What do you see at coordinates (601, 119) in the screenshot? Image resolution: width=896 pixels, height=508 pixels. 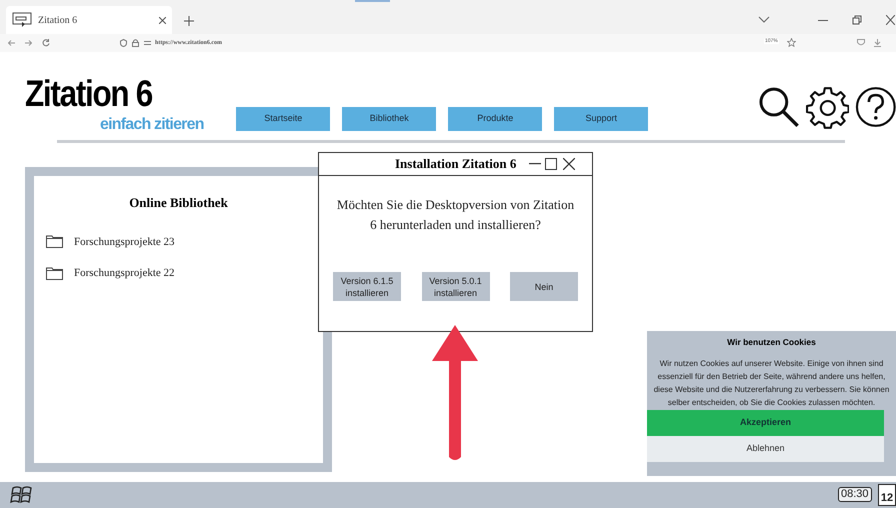 I see `nav-button: Support` at bounding box center [601, 119].